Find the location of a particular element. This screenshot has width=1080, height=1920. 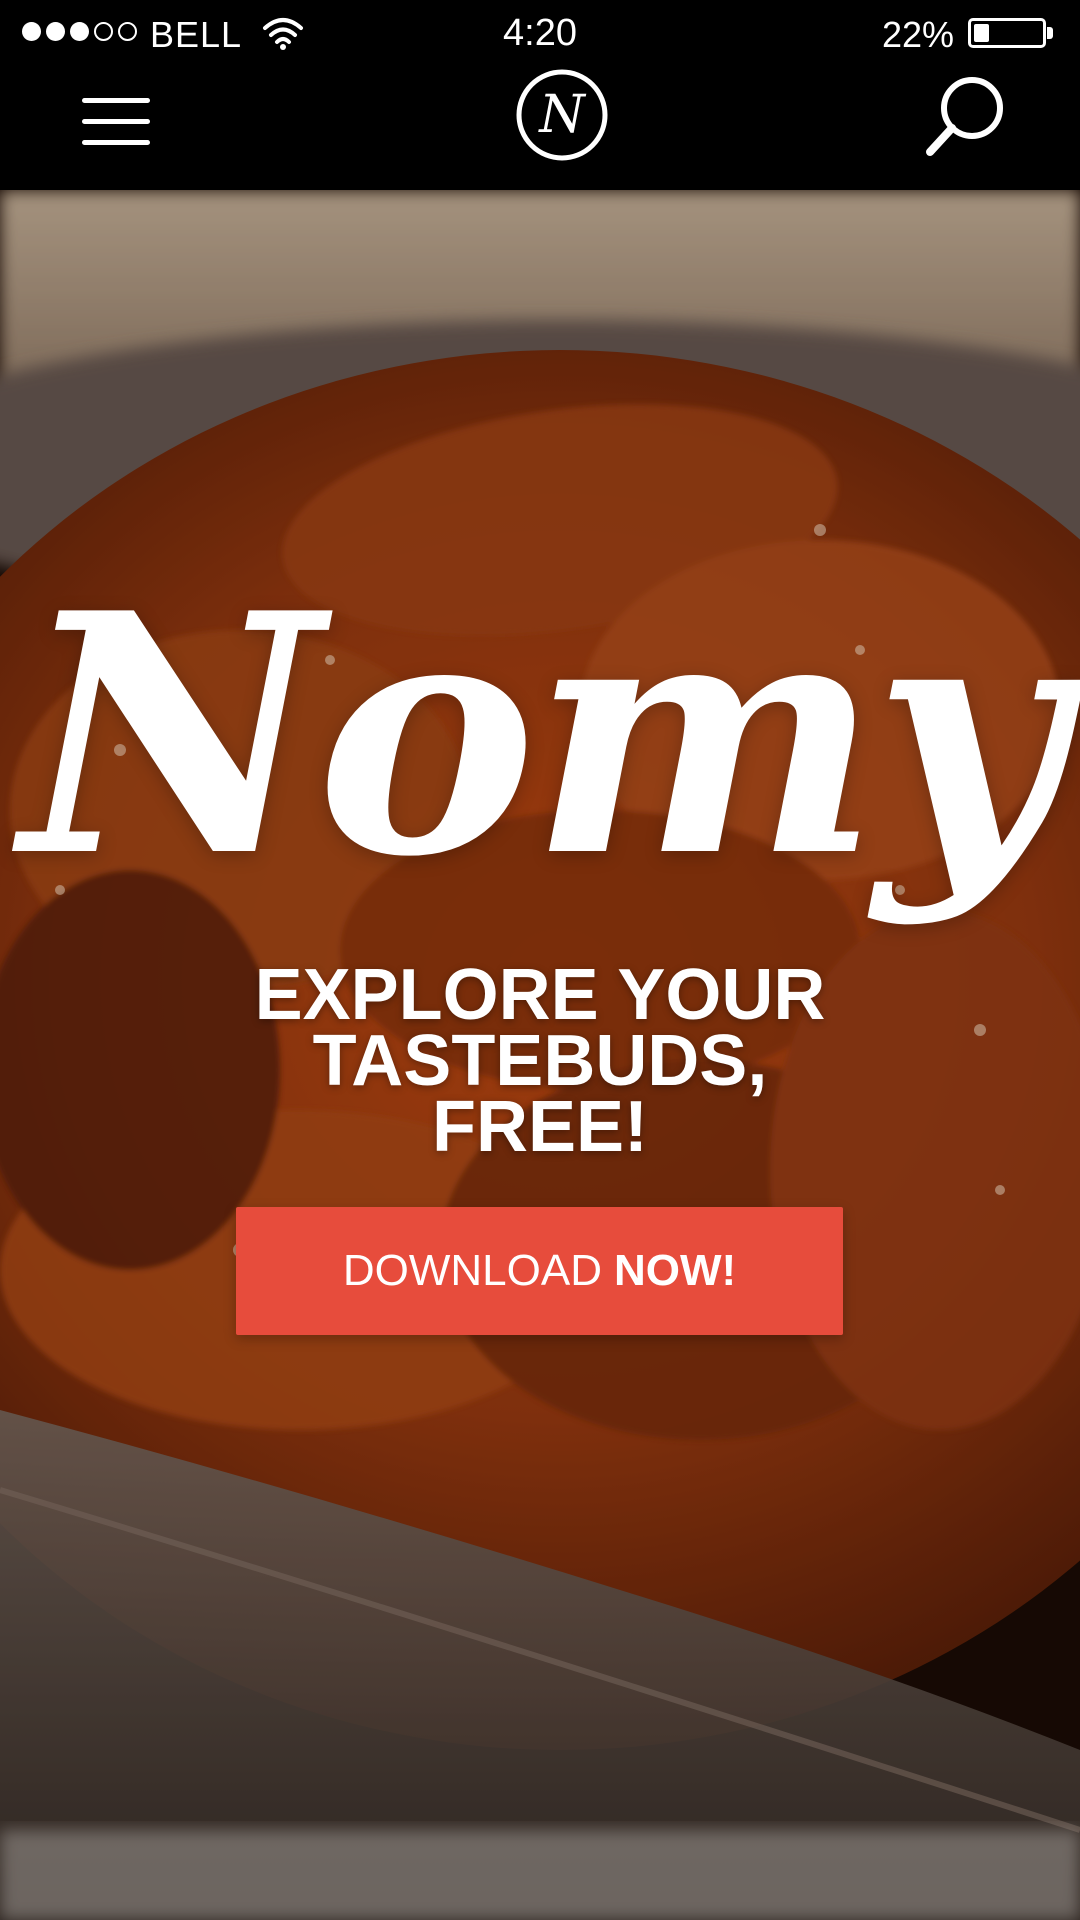

app-logo: N is located at coordinates (562, 115).